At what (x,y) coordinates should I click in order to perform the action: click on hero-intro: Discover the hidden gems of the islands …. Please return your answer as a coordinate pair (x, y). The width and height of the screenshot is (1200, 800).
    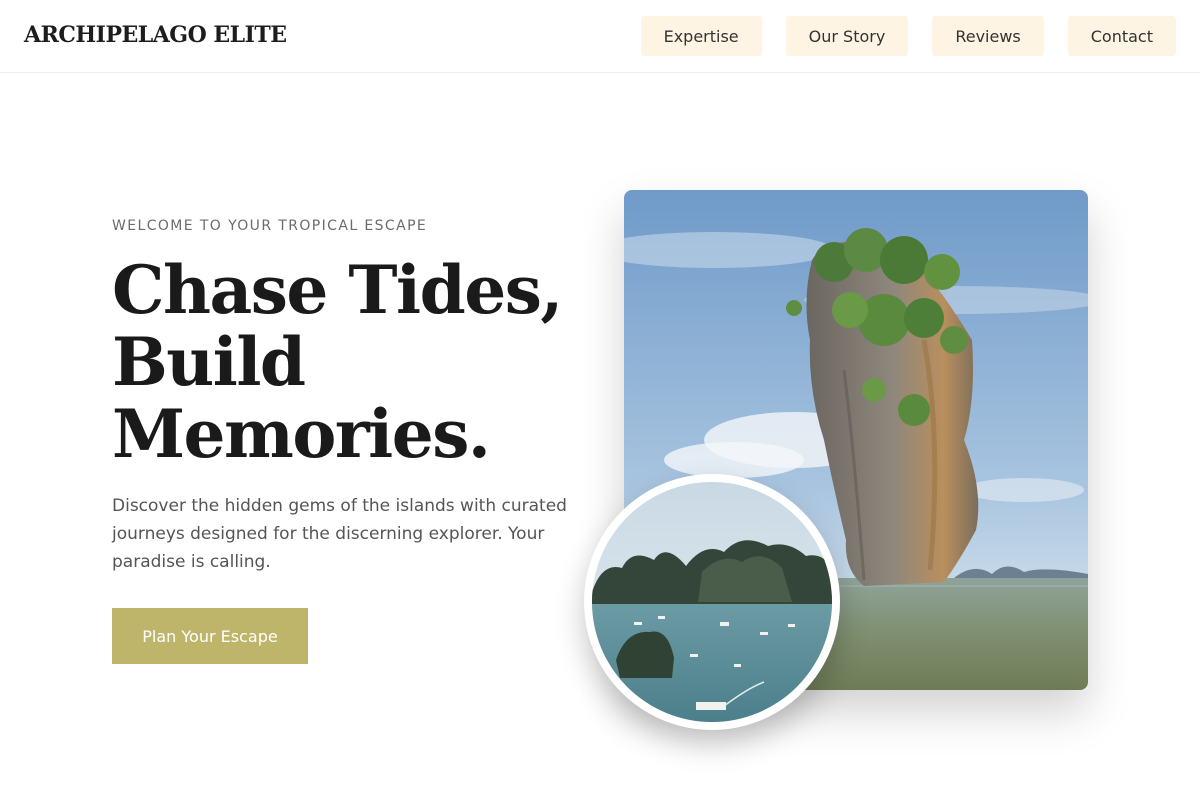
    Looking at the image, I should click on (339, 534).